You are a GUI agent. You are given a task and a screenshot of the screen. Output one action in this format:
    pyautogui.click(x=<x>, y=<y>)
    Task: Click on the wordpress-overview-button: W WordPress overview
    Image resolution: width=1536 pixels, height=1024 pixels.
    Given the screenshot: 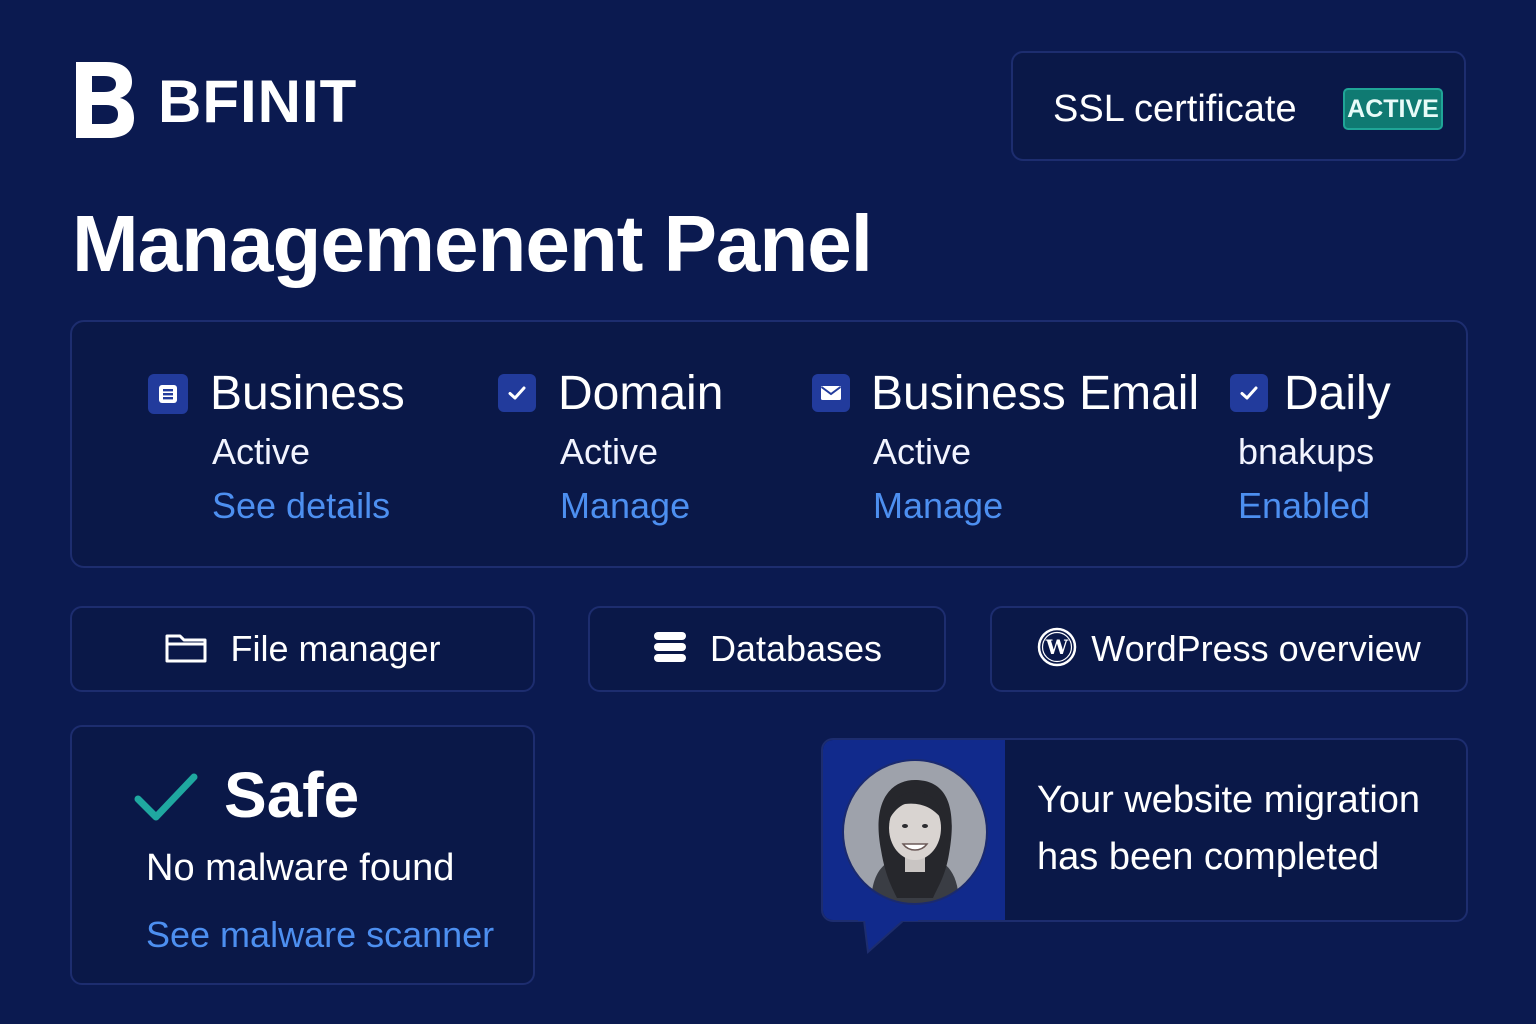 What is the action you would take?
    pyautogui.click(x=1229, y=649)
    